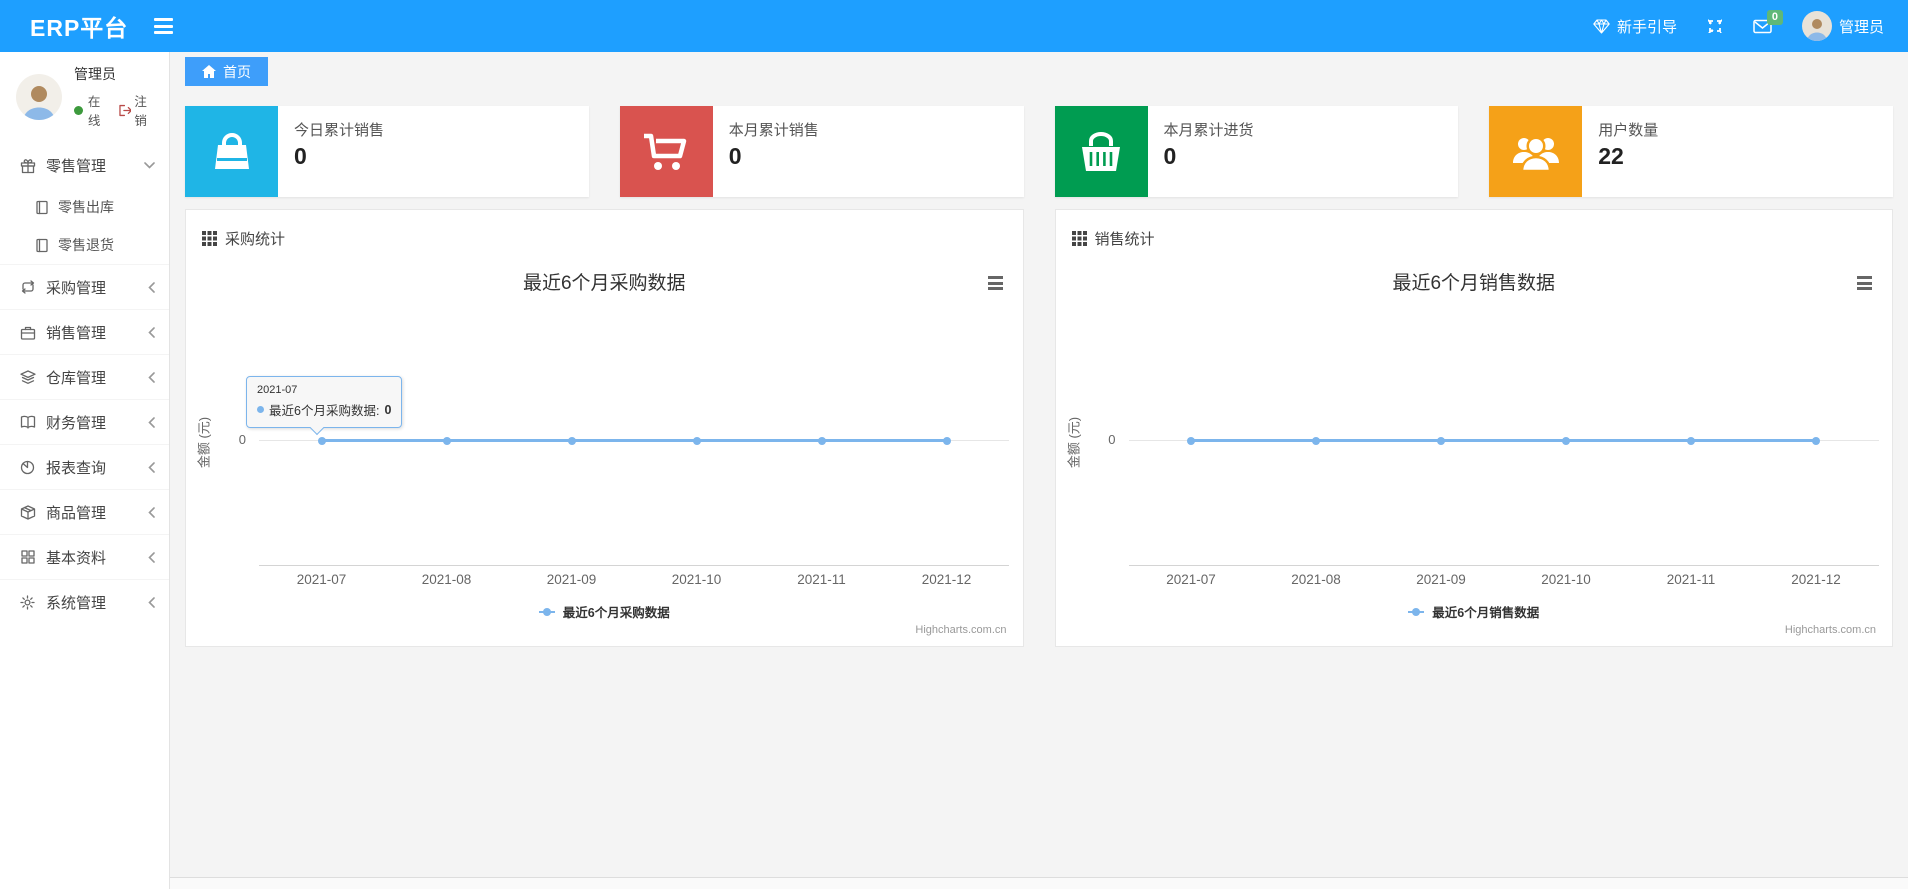 The image size is (1908, 889). Describe the element at coordinates (79, 28) in the screenshot. I see `app-title: ERP平台` at that location.